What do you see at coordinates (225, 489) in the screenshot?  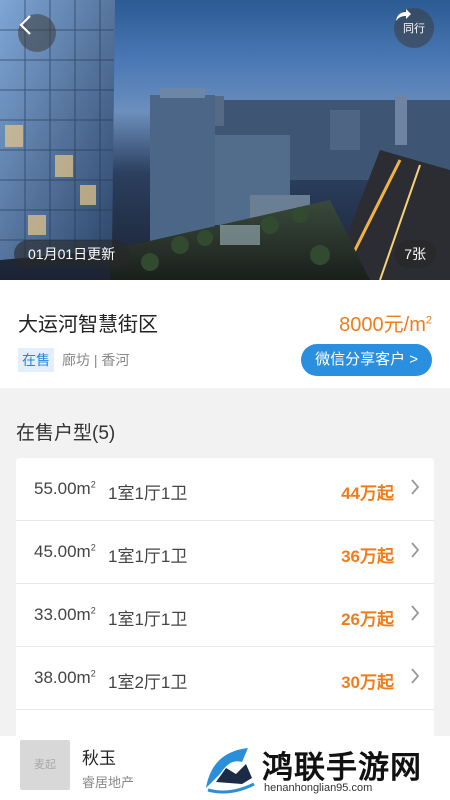 I see `unit-row: 55.00m2 1室1厅1卫 44万起` at bounding box center [225, 489].